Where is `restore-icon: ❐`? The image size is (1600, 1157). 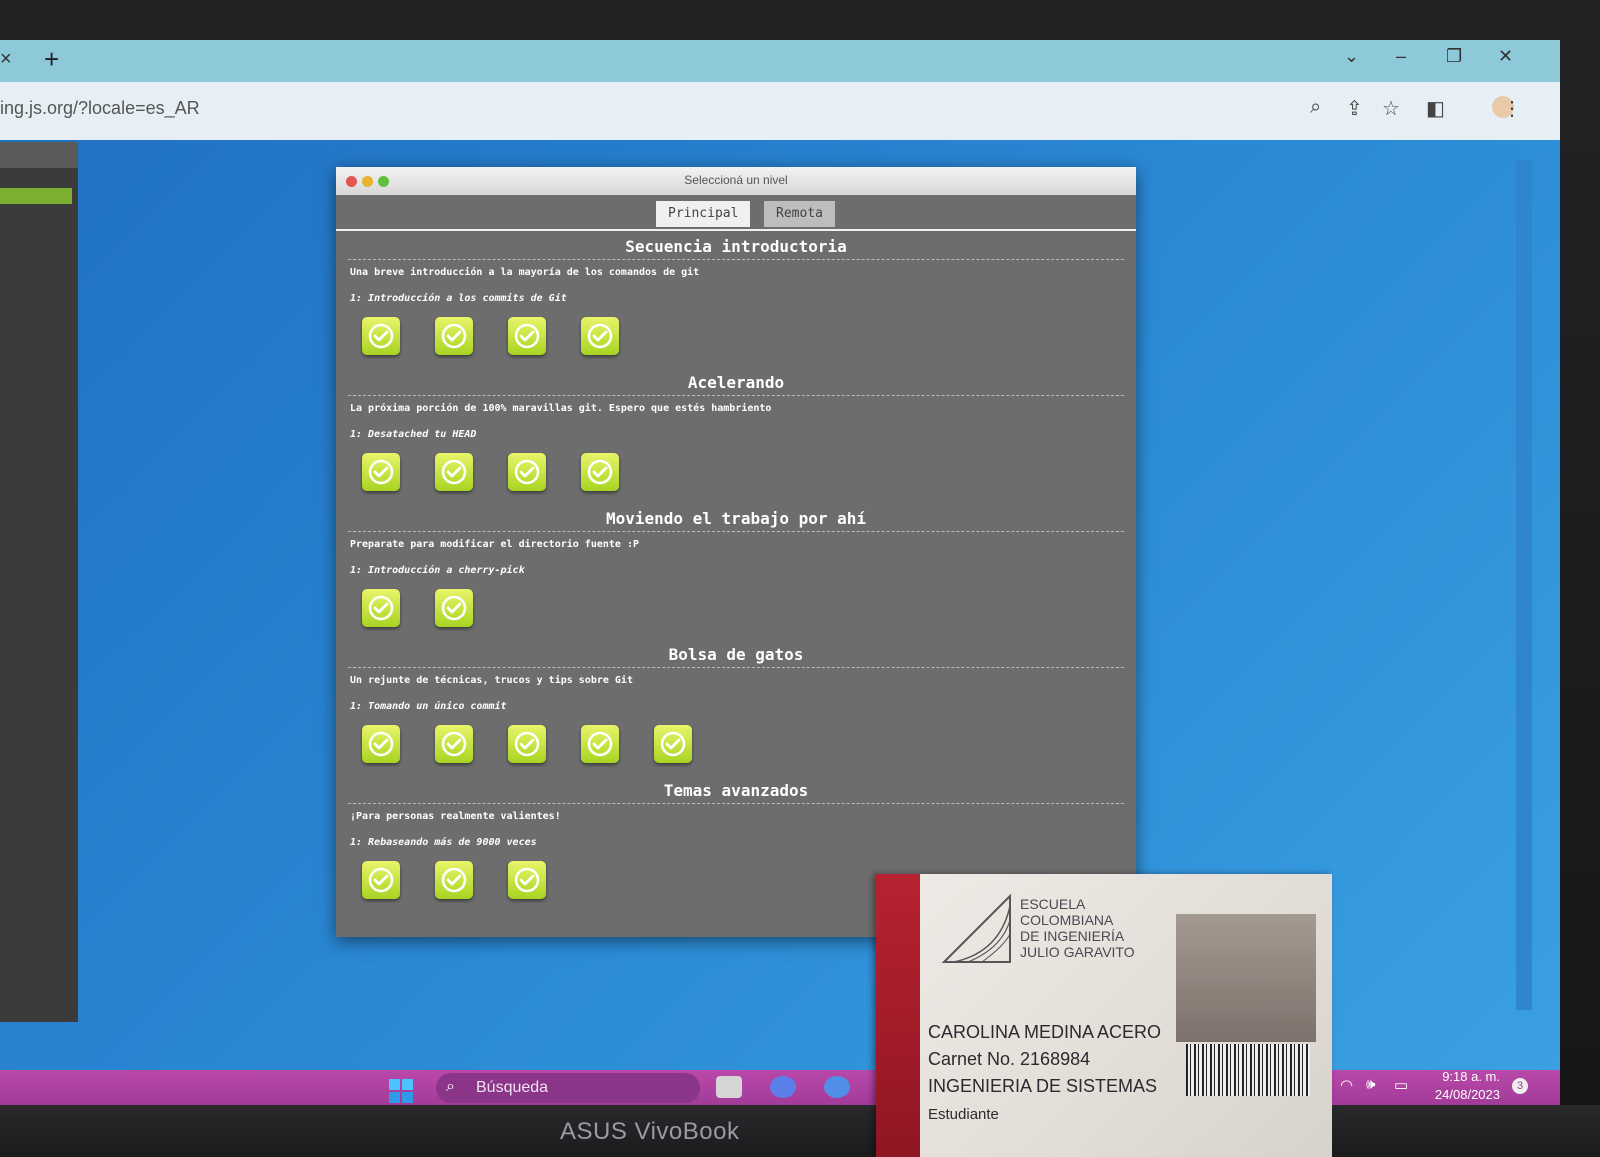
restore-icon: ❐ is located at coordinates (1454, 56).